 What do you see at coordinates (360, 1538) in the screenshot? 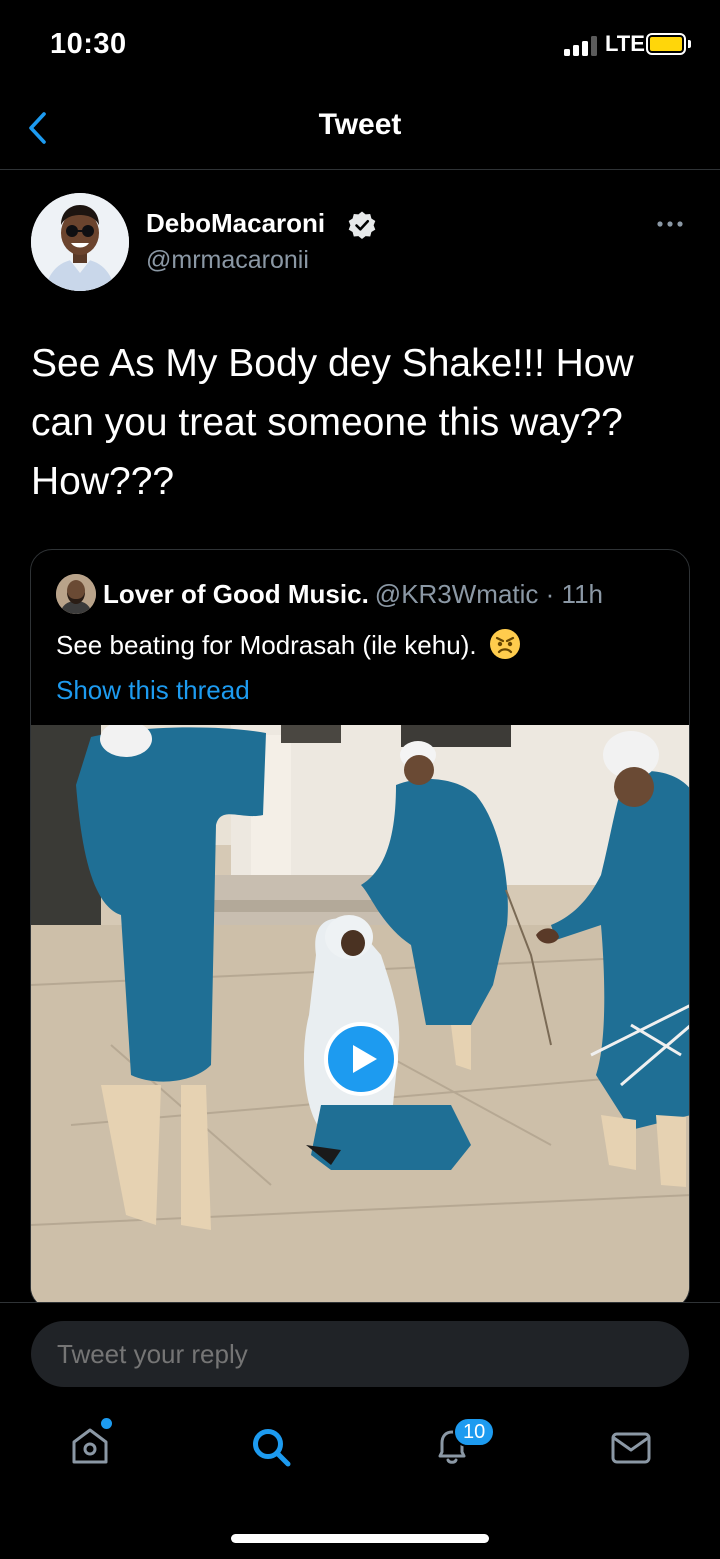
I see `home-indicator` at bounding box center [360, 1538].